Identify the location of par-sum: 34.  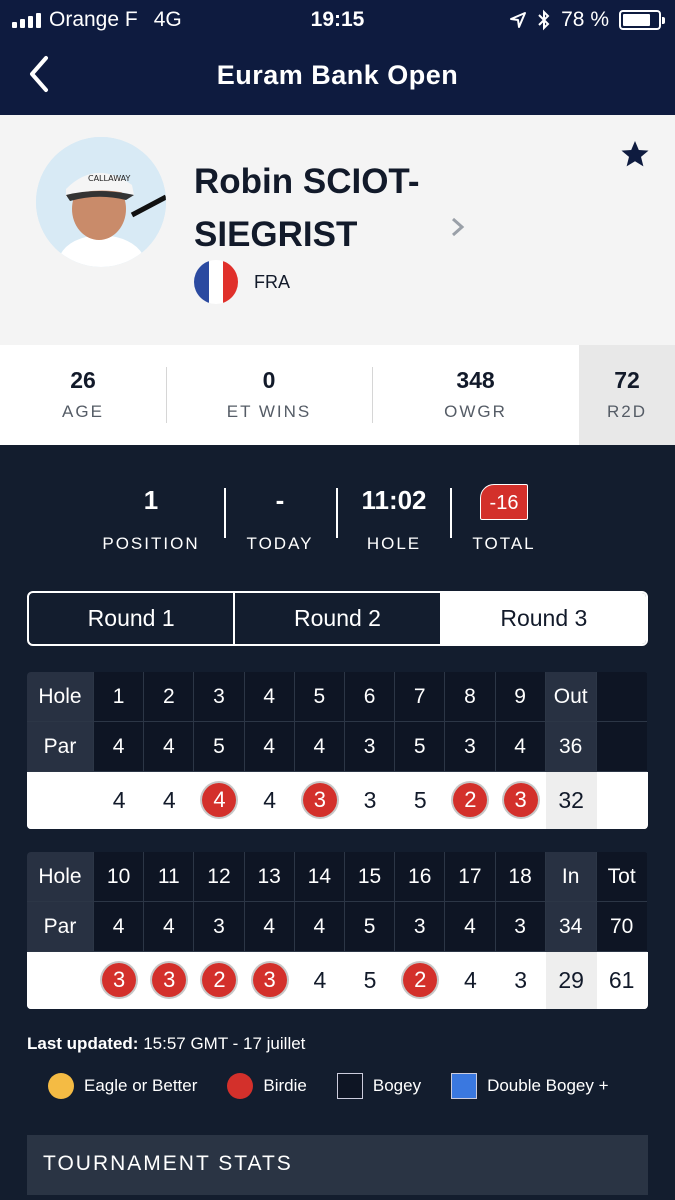
(571, 927).